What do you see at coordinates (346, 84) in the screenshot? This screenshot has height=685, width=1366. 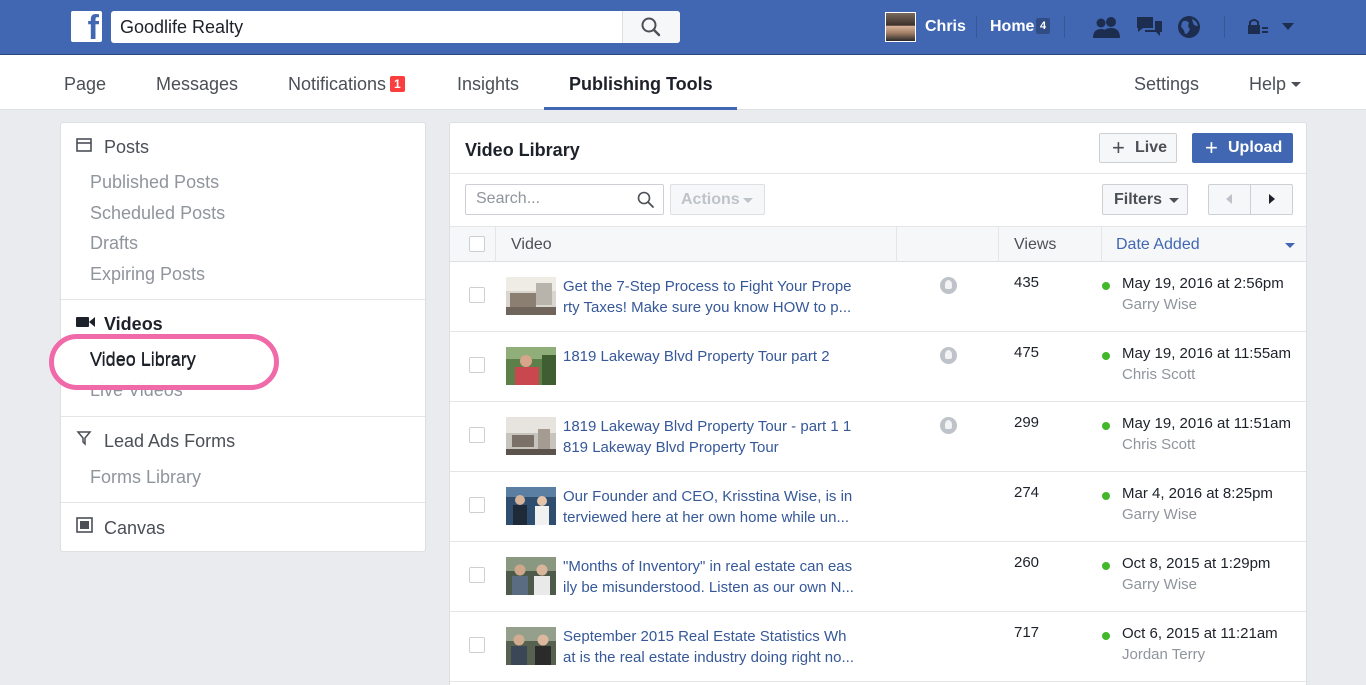 I see `tab-notifications: Notifications 1` at bounding box center [346, 84].